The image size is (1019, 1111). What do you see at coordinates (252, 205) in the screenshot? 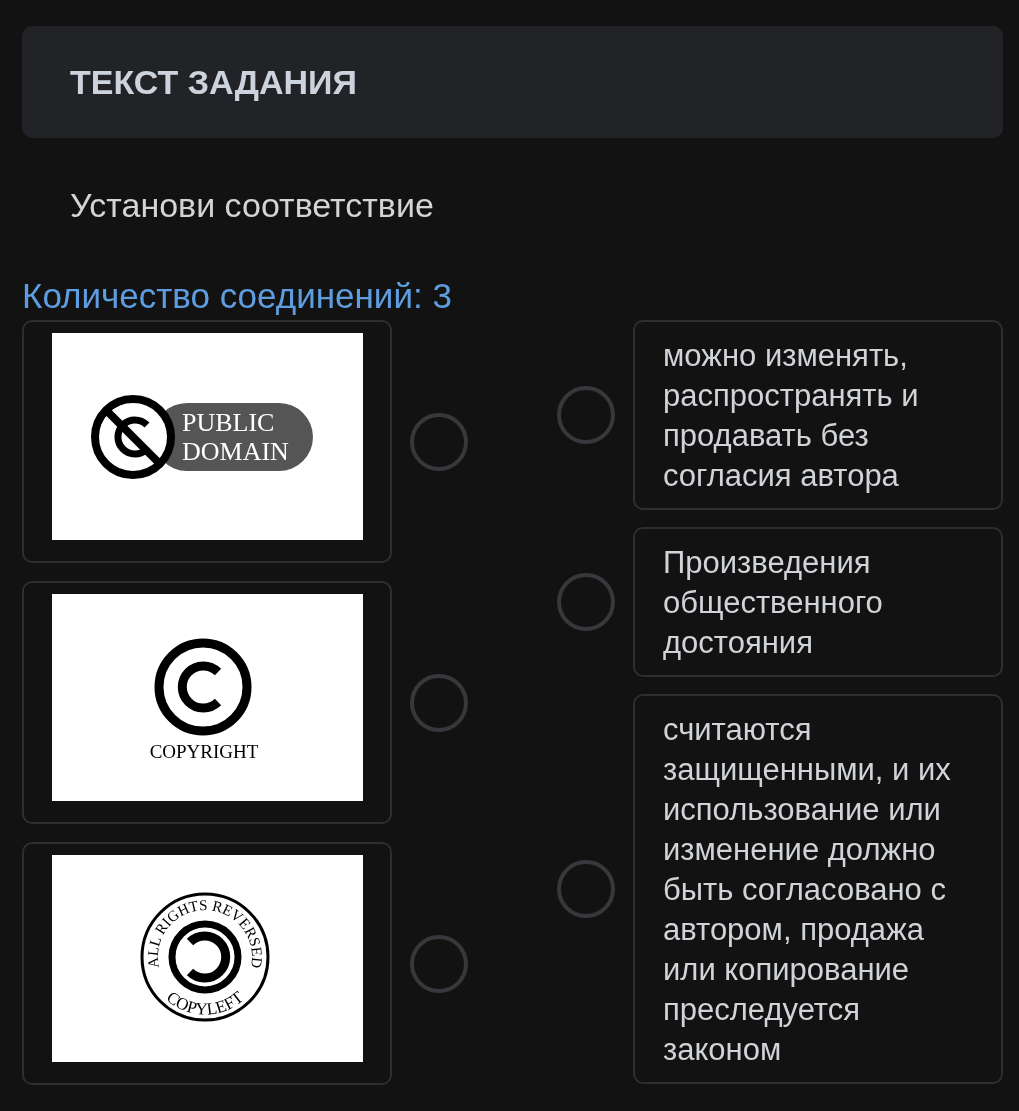
I see `instruction-text: Установи соответствие` at bounding box center [252, 205].